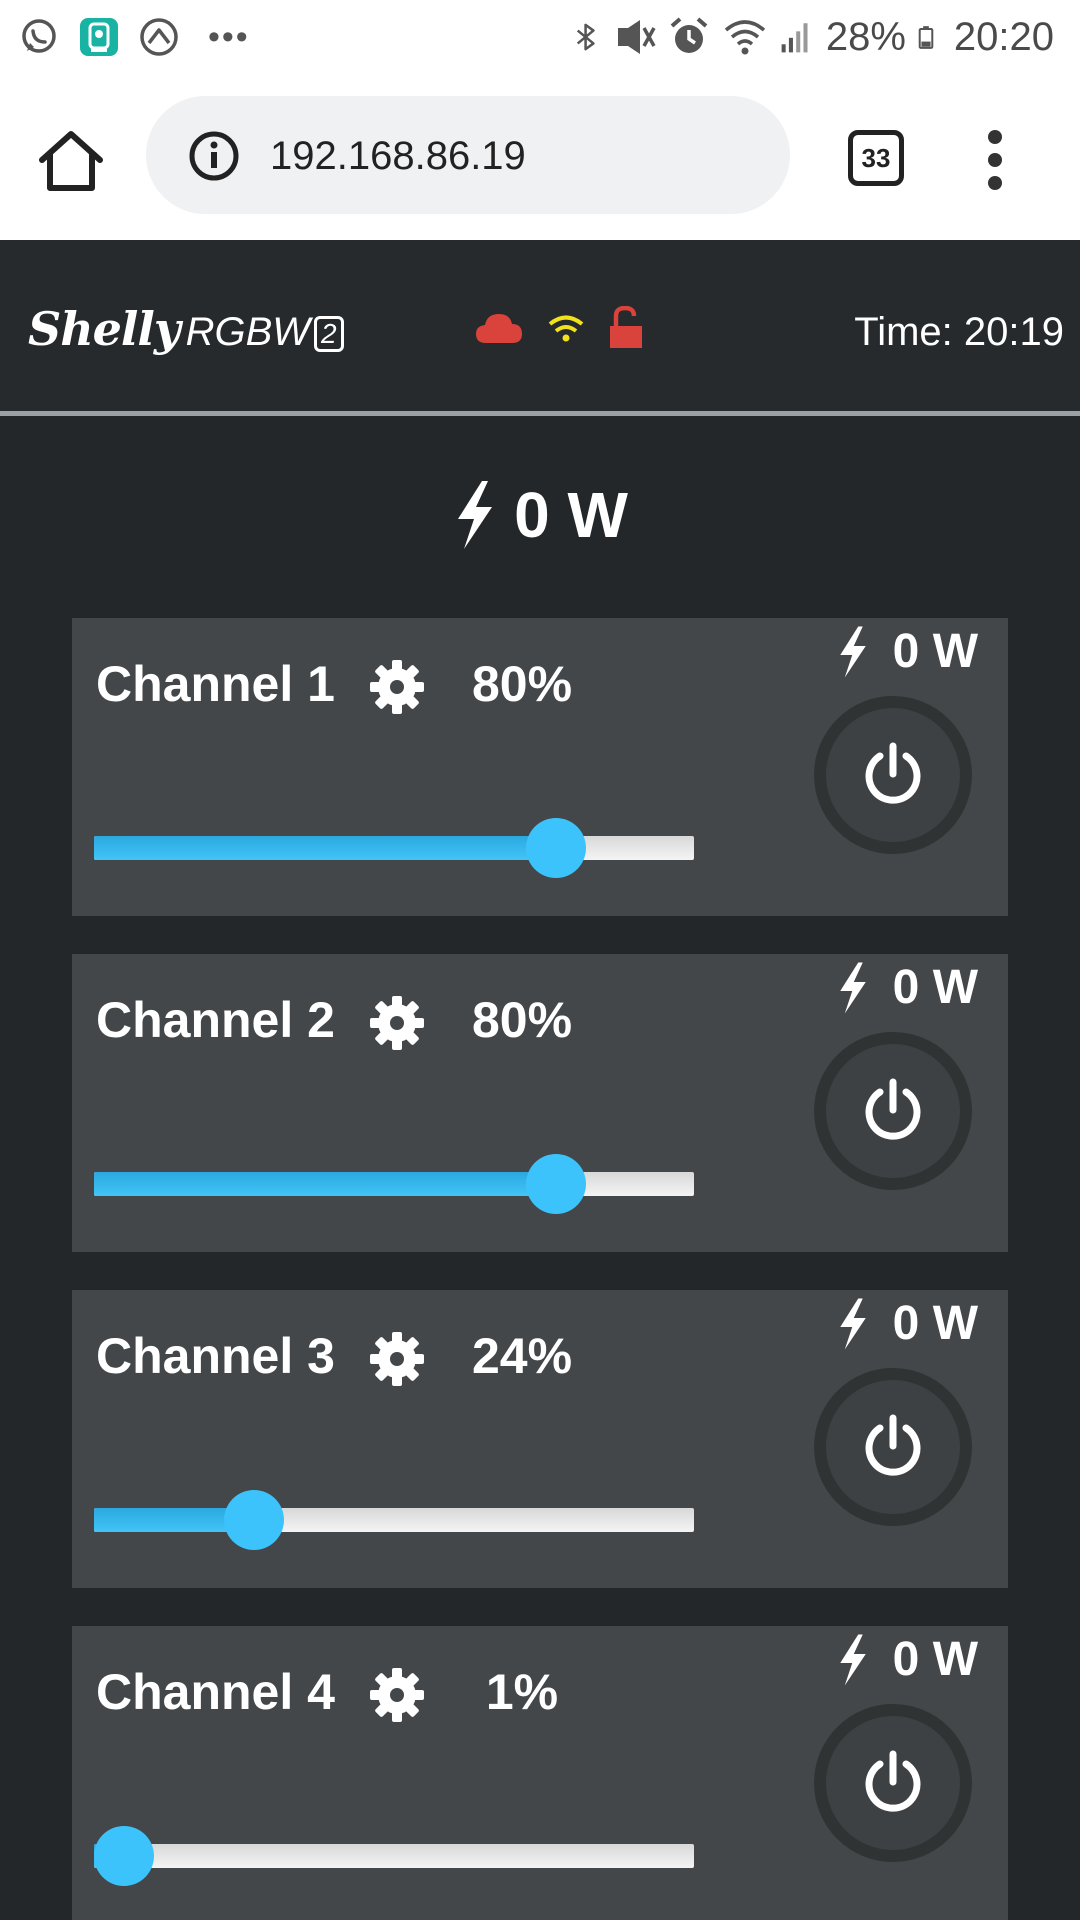 This screenshot has height=1920, width=1080. I want to click on channel-name: Channel 1, so click(215, 684).